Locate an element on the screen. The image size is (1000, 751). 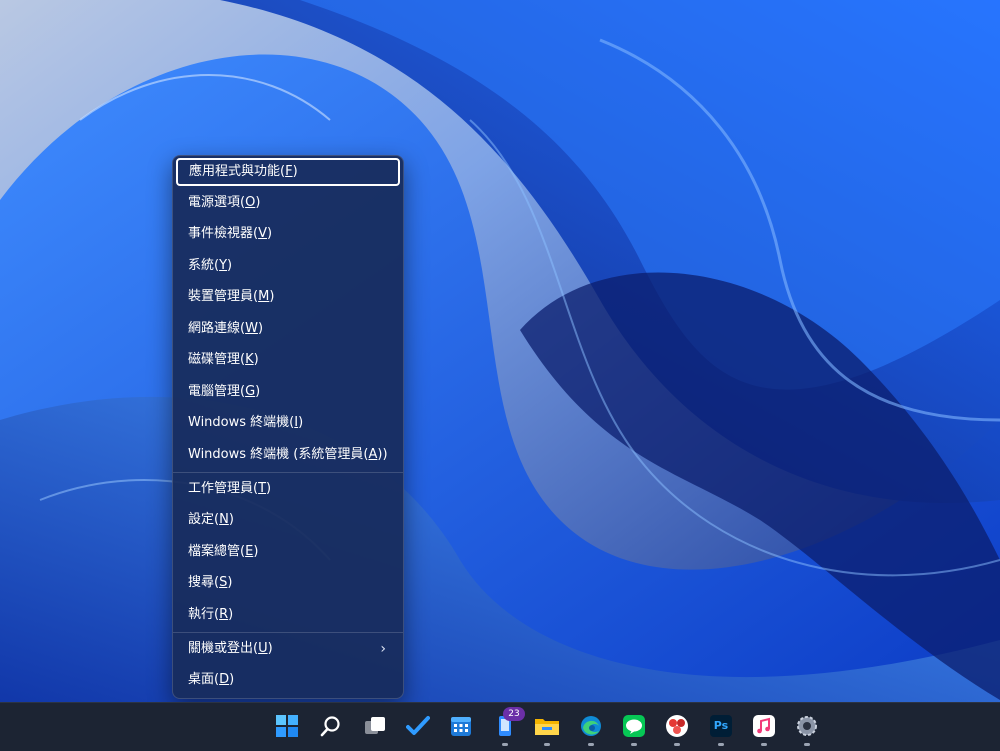
menu-item-network-connections: 網路連線(W) is located at coordinates (288, 329).